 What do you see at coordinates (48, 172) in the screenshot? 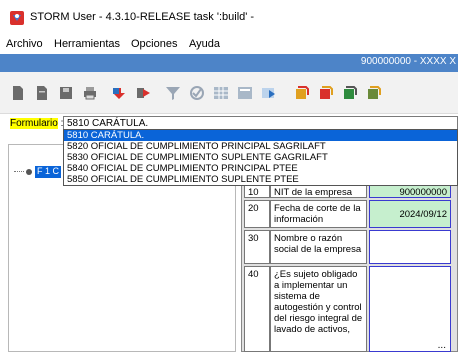
I see `tree-node-label: F 1 C` at bounding box center [48, 172].